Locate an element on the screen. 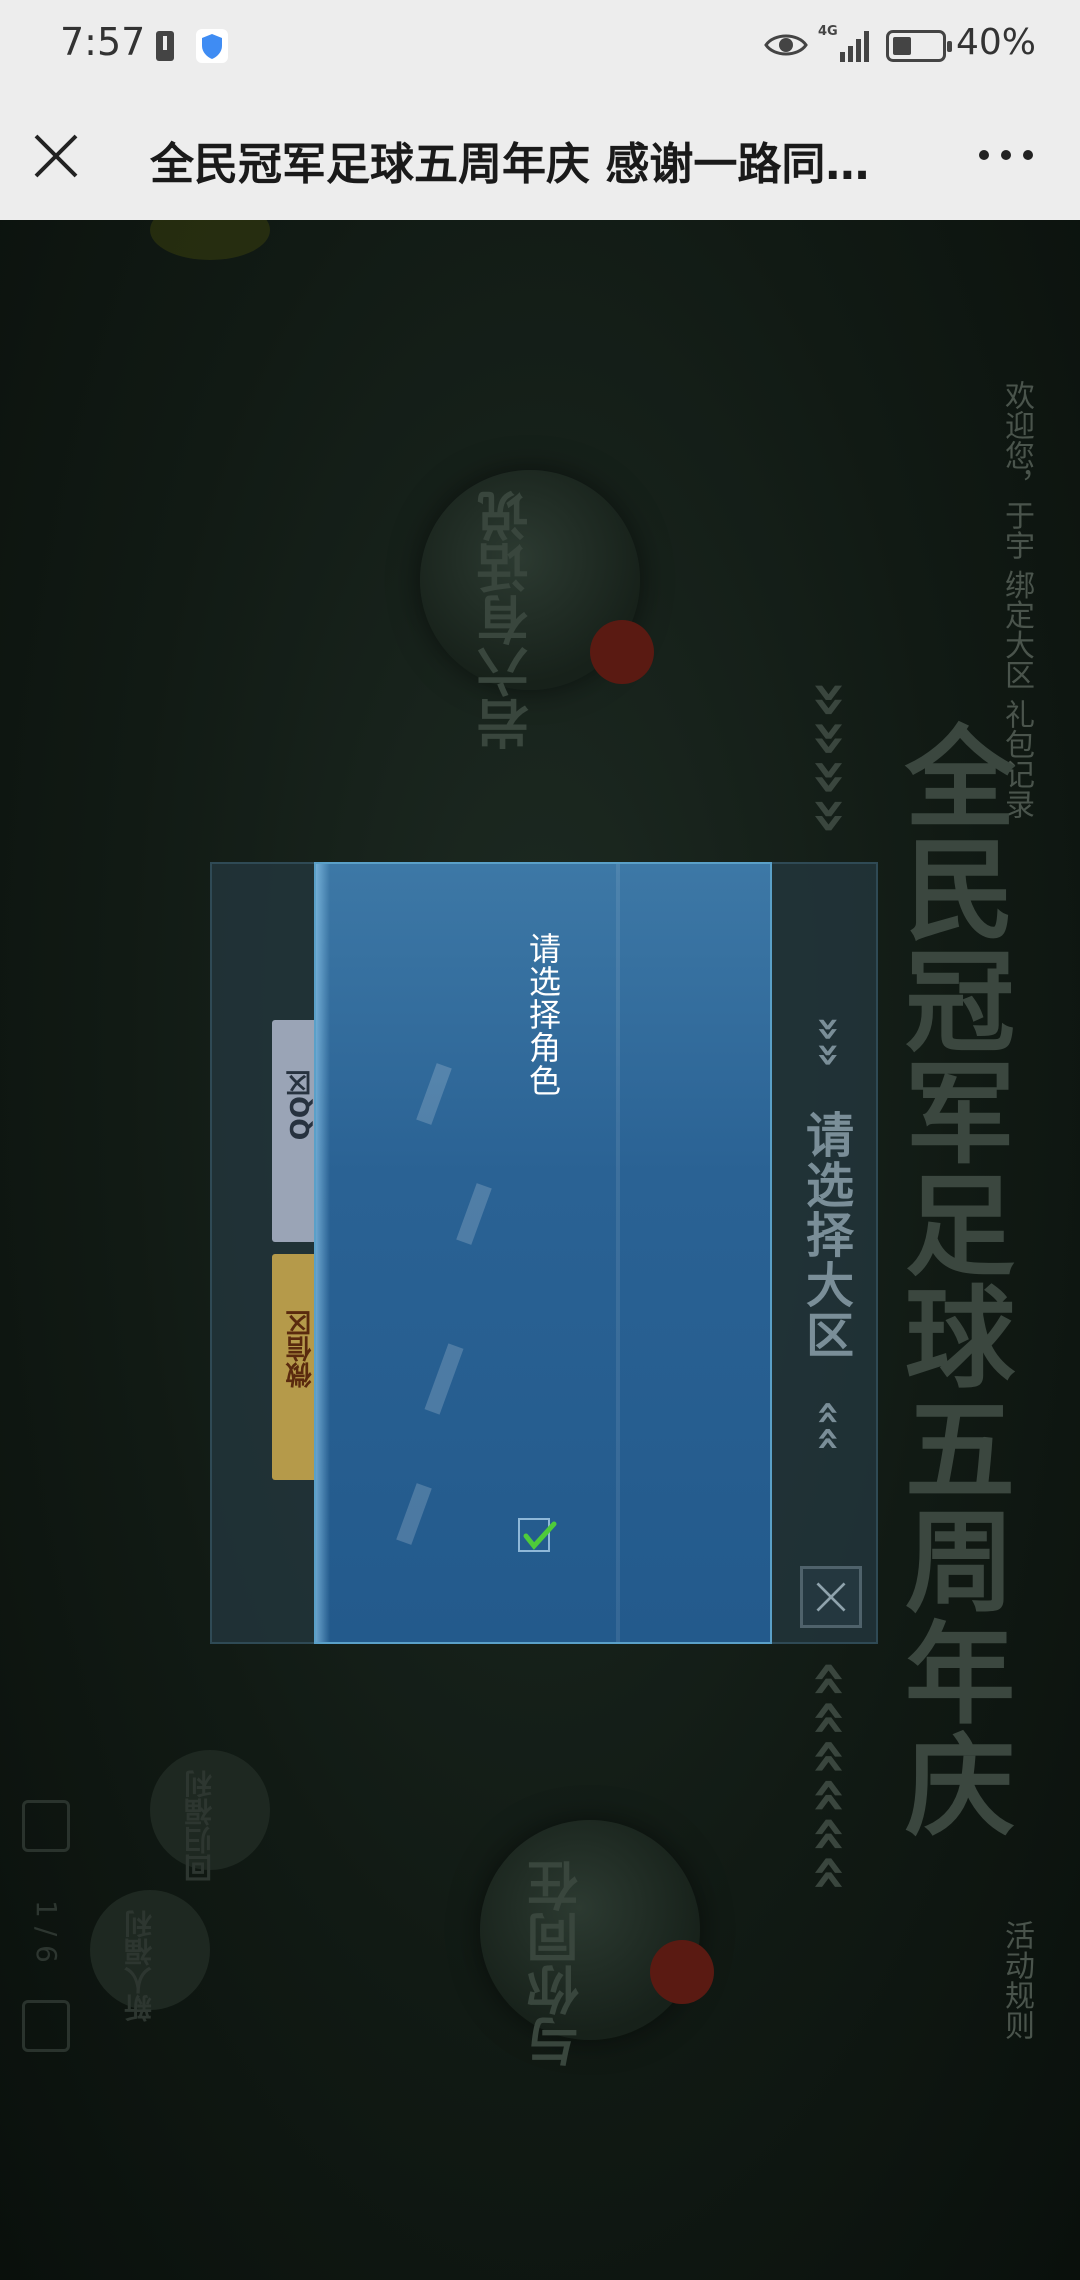  prev-page-button is located at coordinates (46, 1826).